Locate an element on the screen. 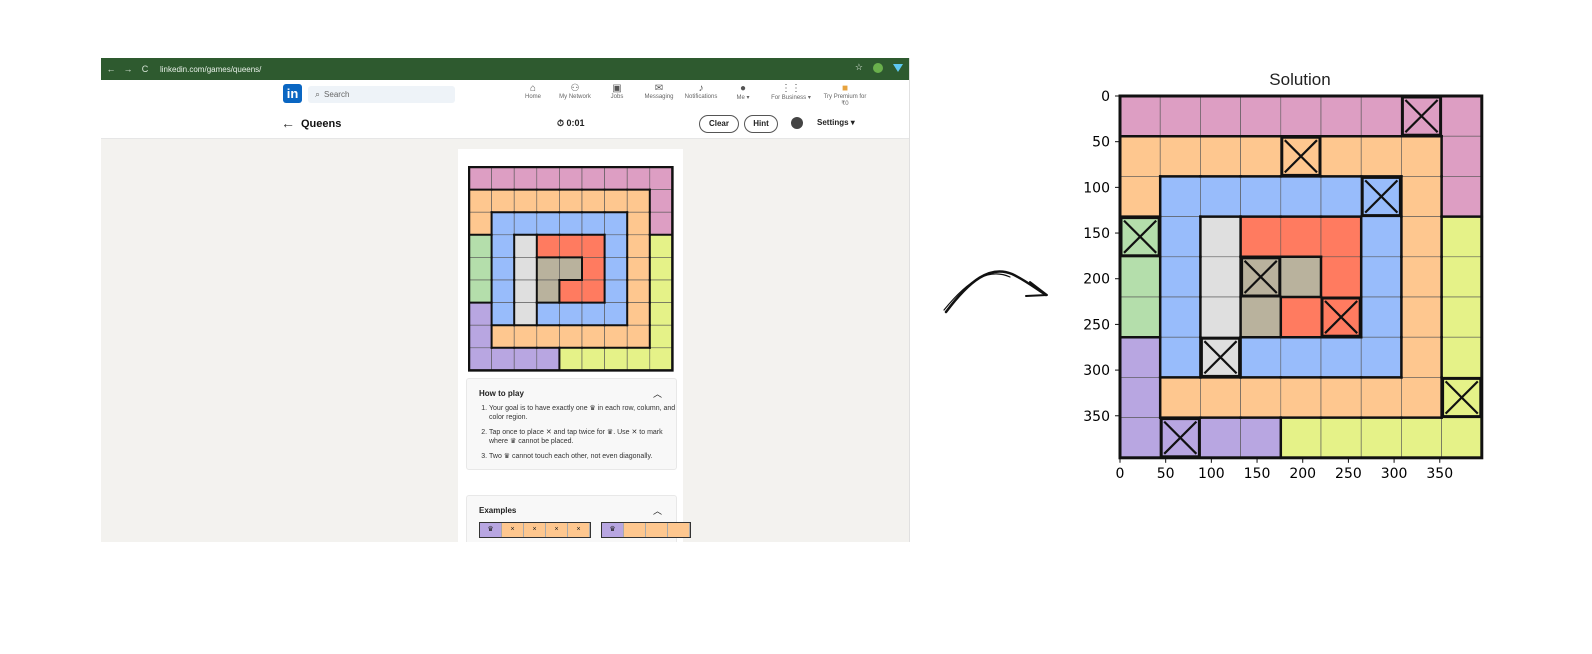  settings-button: Settings ▾ is located at coordinates (836, 122).